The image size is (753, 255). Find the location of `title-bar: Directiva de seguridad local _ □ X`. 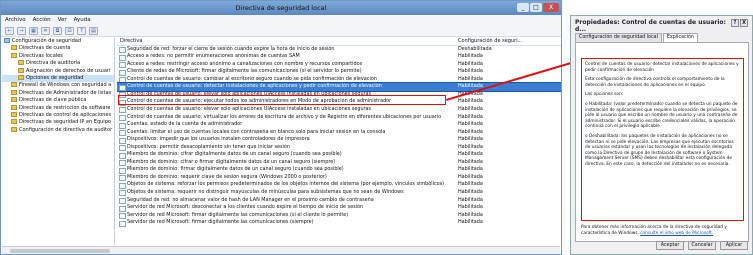

title-bar: Directiva de seguridad local _ □ X is located at coordinates (281, 8).